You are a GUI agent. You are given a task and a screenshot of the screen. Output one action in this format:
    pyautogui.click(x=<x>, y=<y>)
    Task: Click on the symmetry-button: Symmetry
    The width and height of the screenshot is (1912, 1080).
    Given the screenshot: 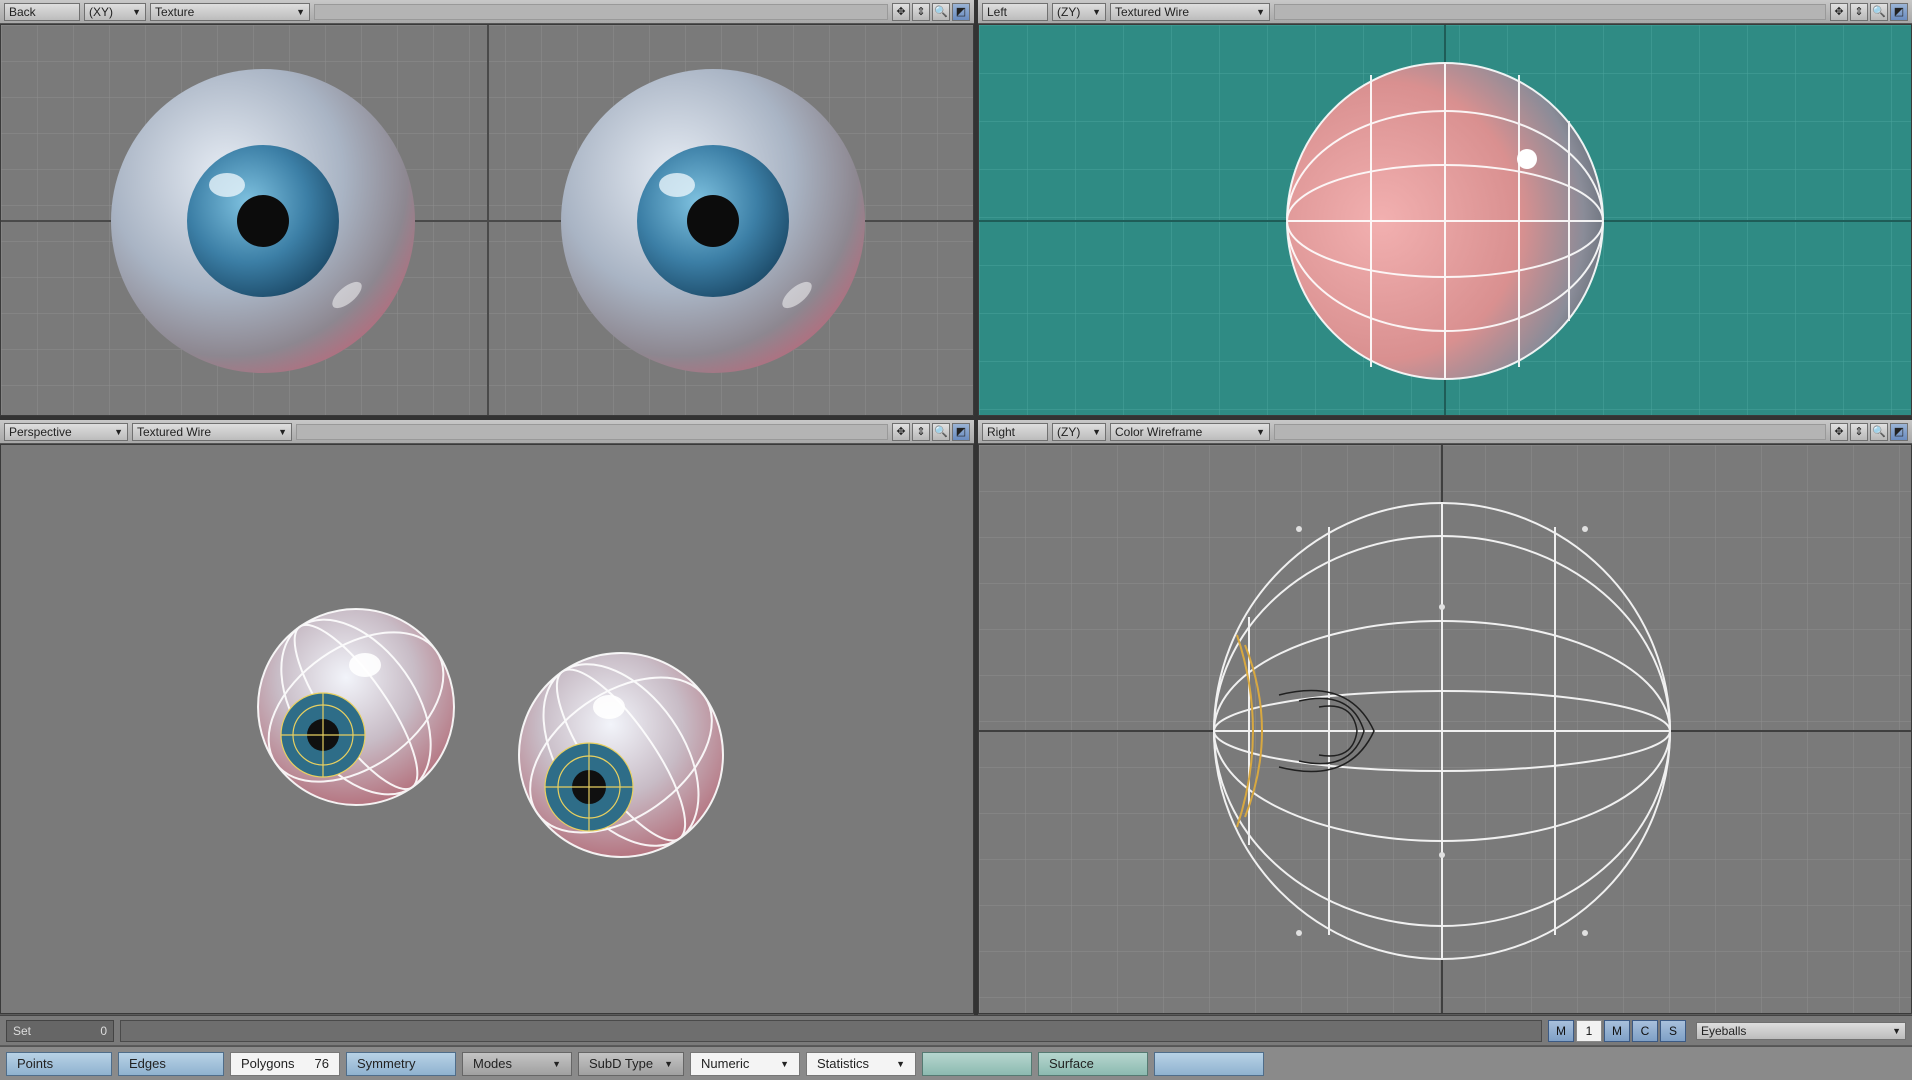 What is the action you would take?
    pyautogui.click(x=401, y=1063)
    